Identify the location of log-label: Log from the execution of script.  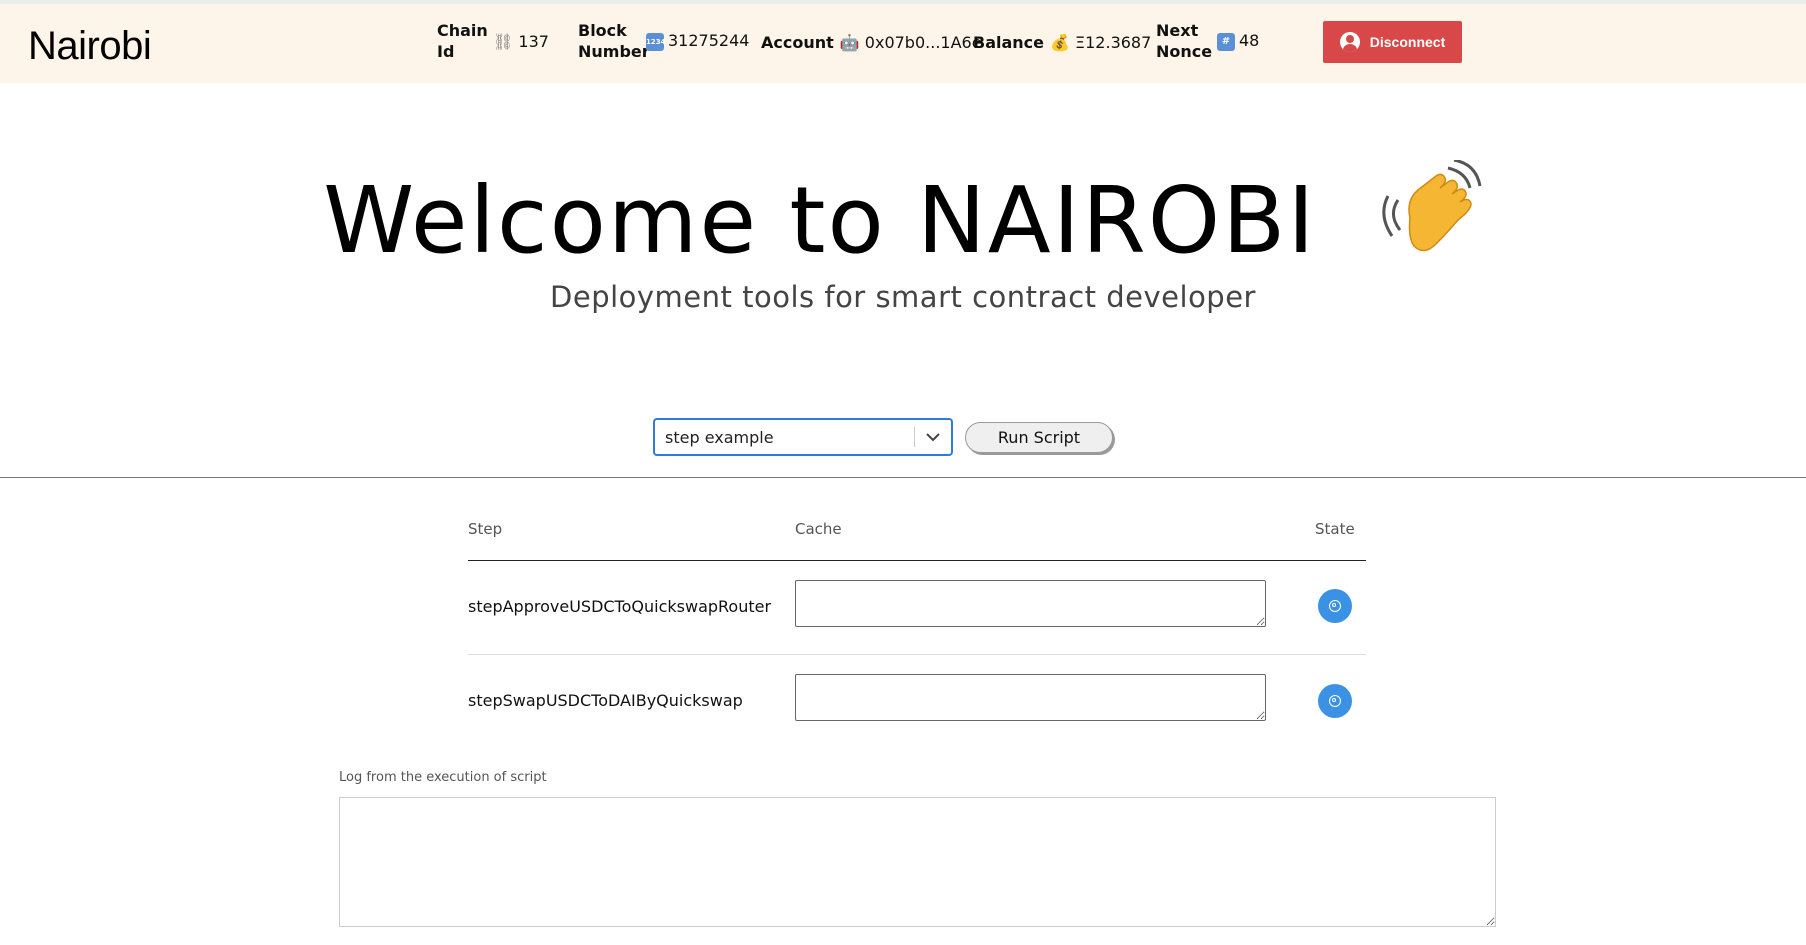
(443, 777).